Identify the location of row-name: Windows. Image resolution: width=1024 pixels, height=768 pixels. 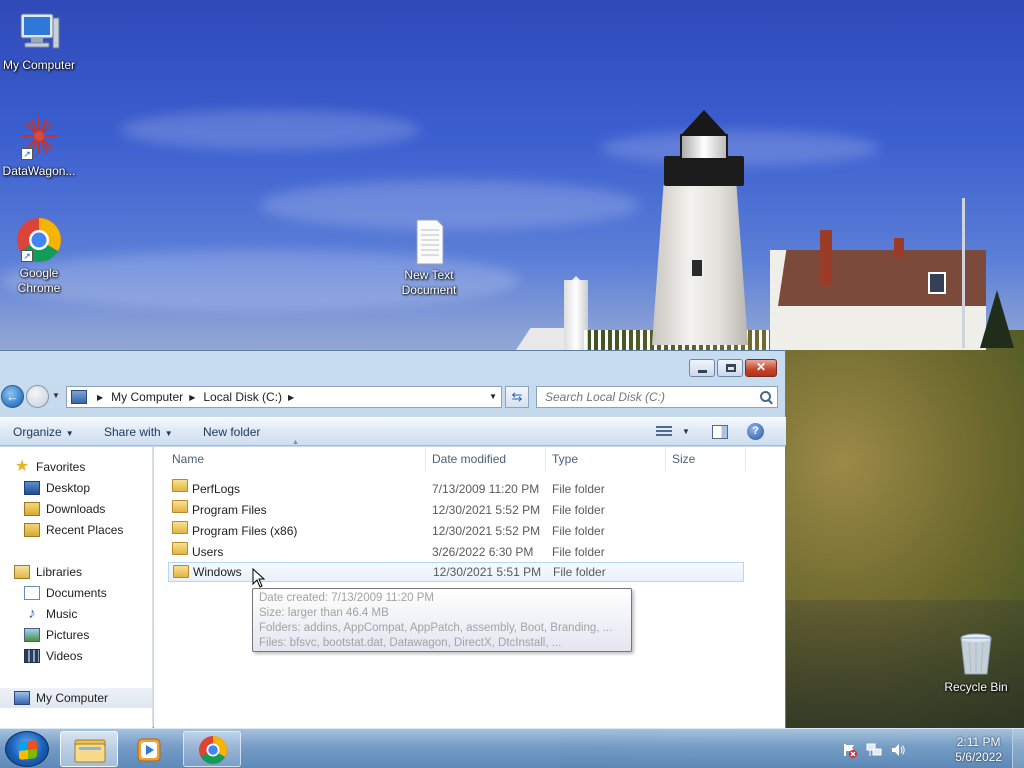
(217, 572).